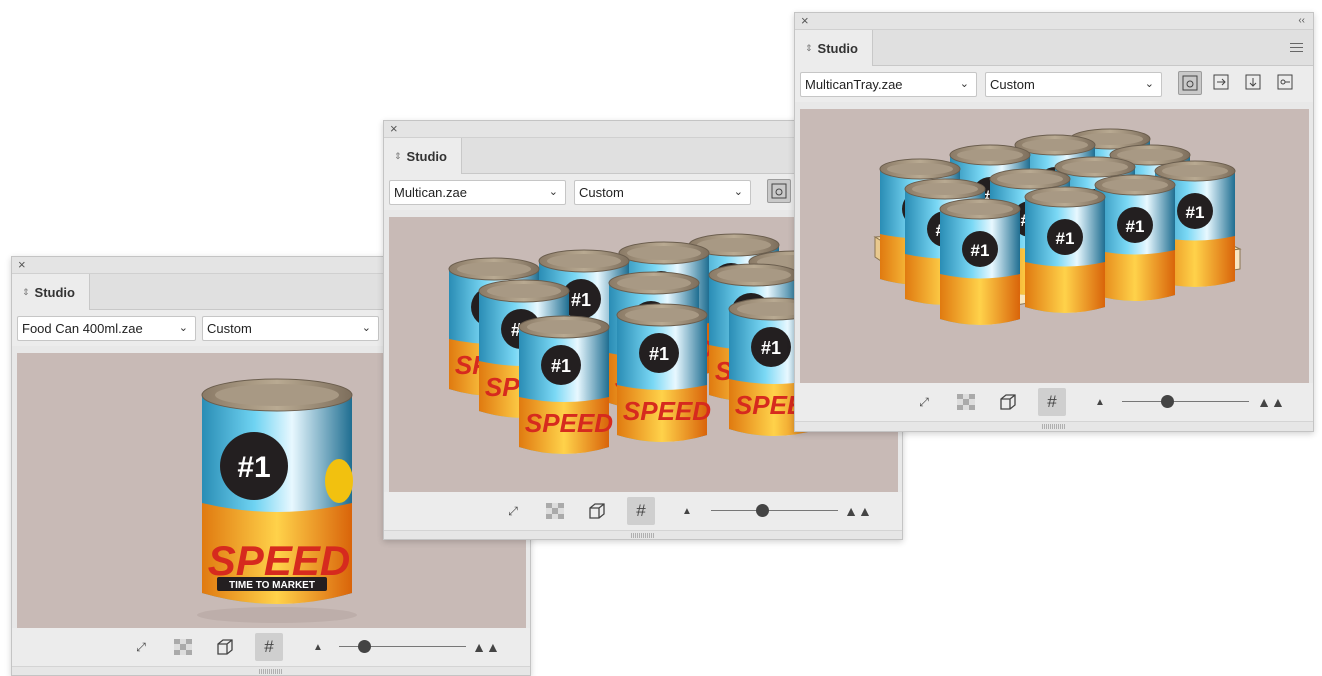  What do you see at coordinates (279, 560) in the screenshot?
I see `can-brand-text: SPEED` at bounding box center [279, 560].